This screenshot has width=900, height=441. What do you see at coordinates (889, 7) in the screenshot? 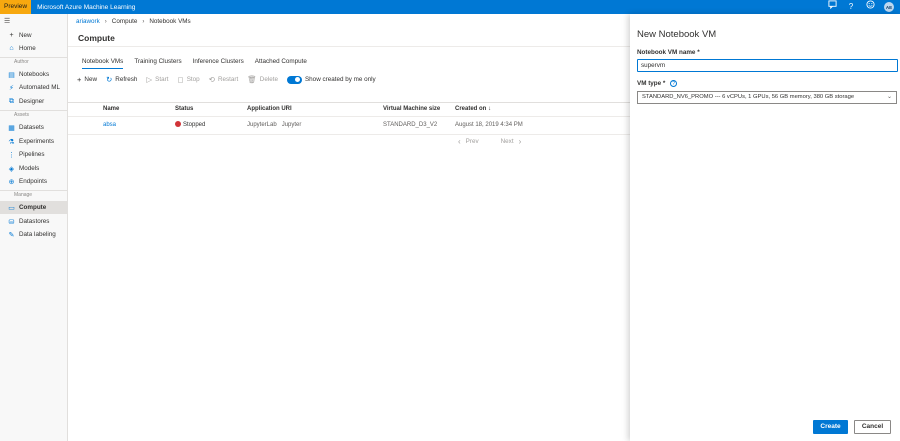
I see `avatar: AE` at bounding box center [889, 7].